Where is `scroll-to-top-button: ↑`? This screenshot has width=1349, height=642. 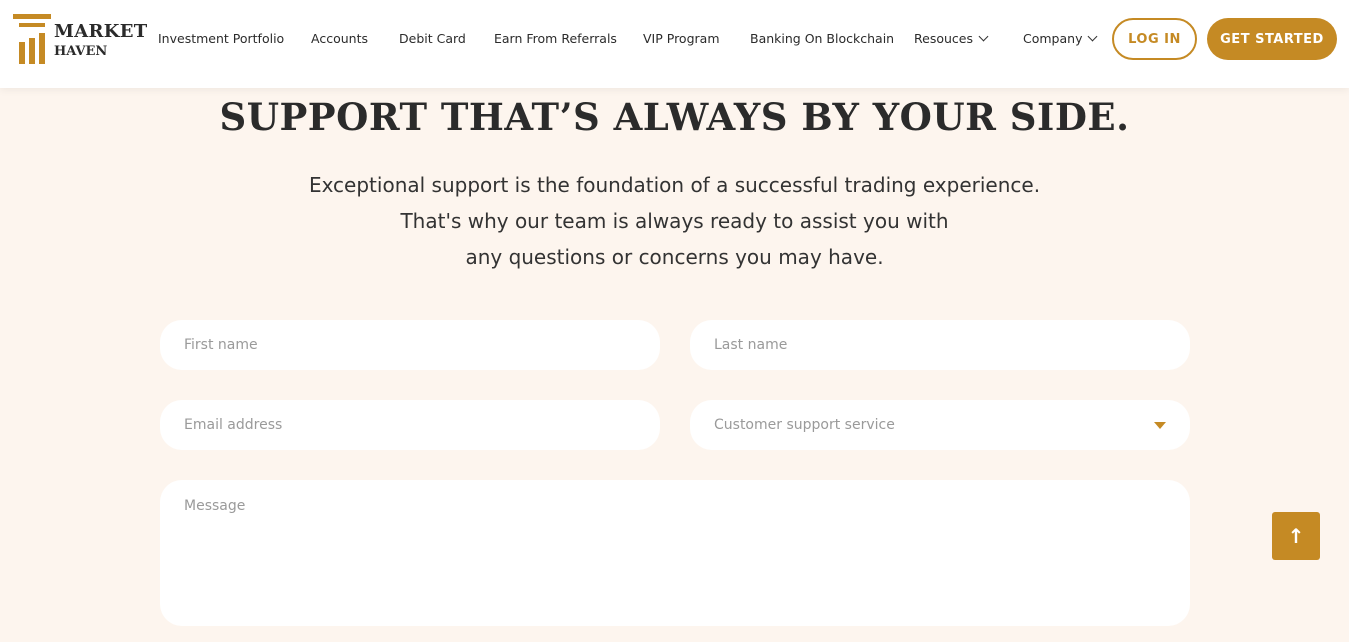 scroll-to-top-button: ↑ is located at coordinates (1296, 536).